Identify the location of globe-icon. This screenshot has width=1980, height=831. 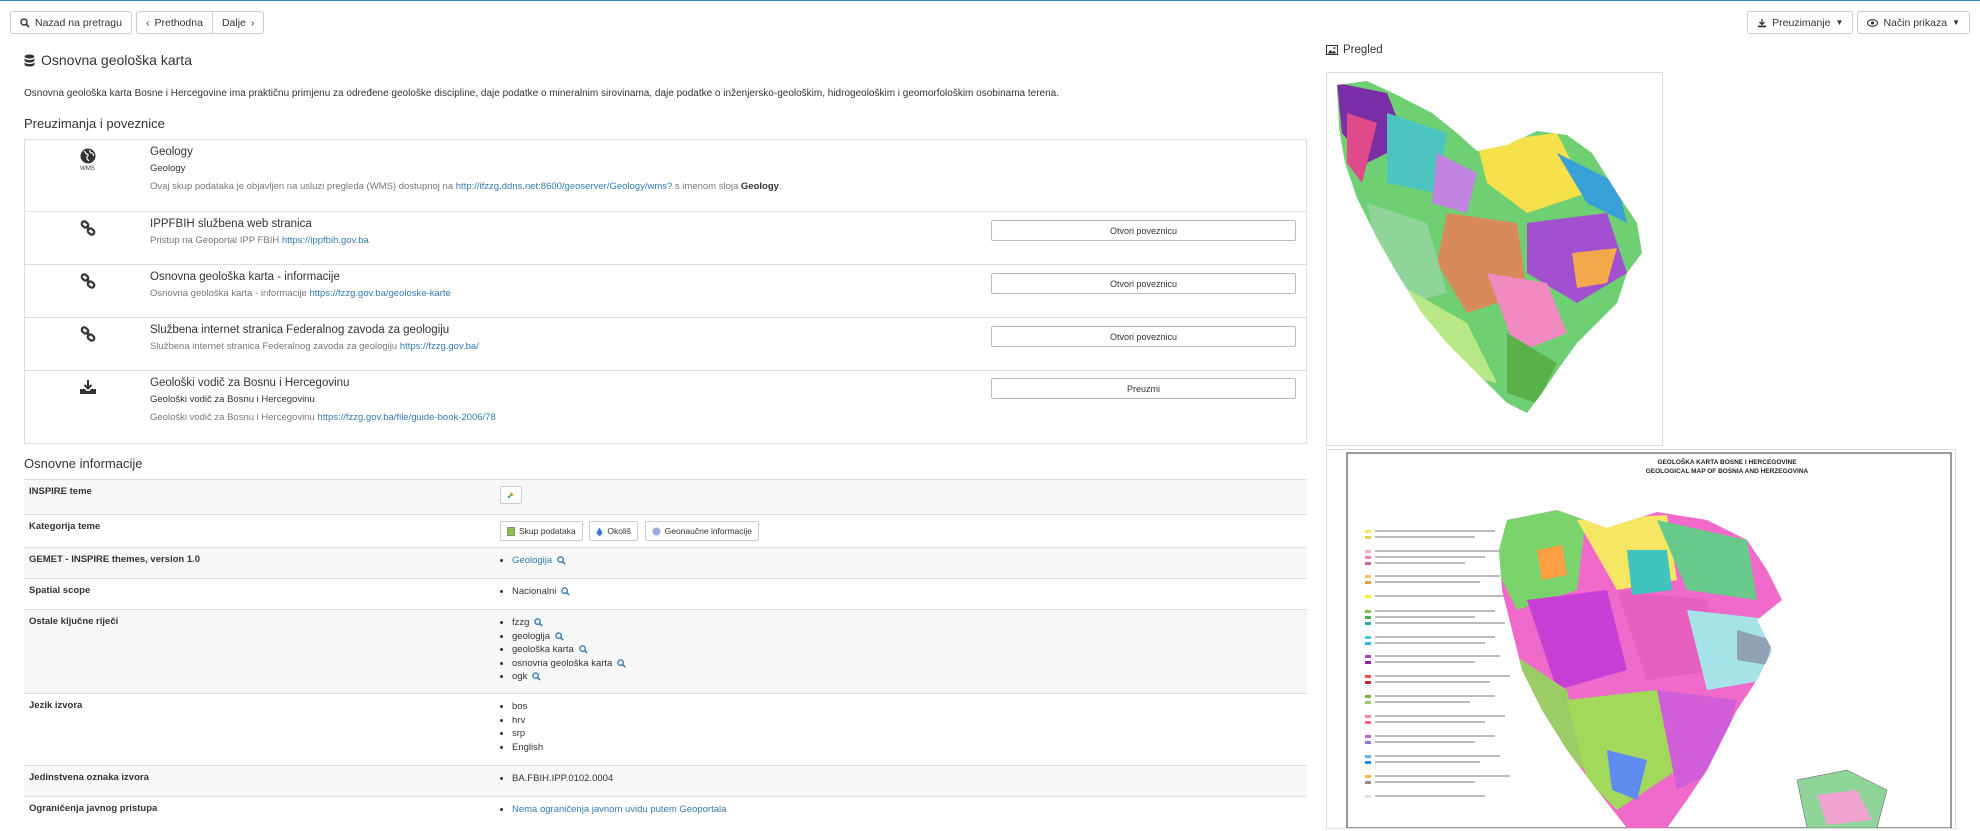
(87, 156).